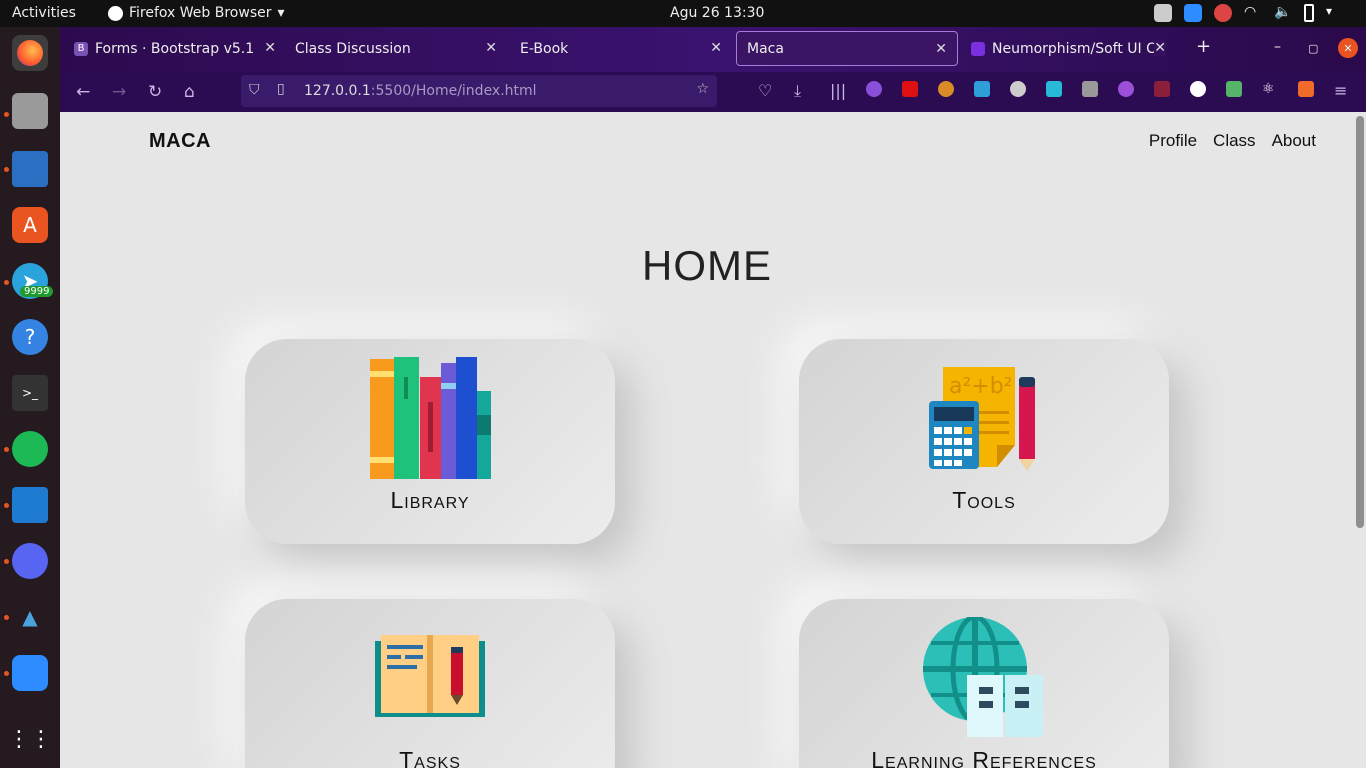  I want to click on forward-button: →, so click(119, 92).